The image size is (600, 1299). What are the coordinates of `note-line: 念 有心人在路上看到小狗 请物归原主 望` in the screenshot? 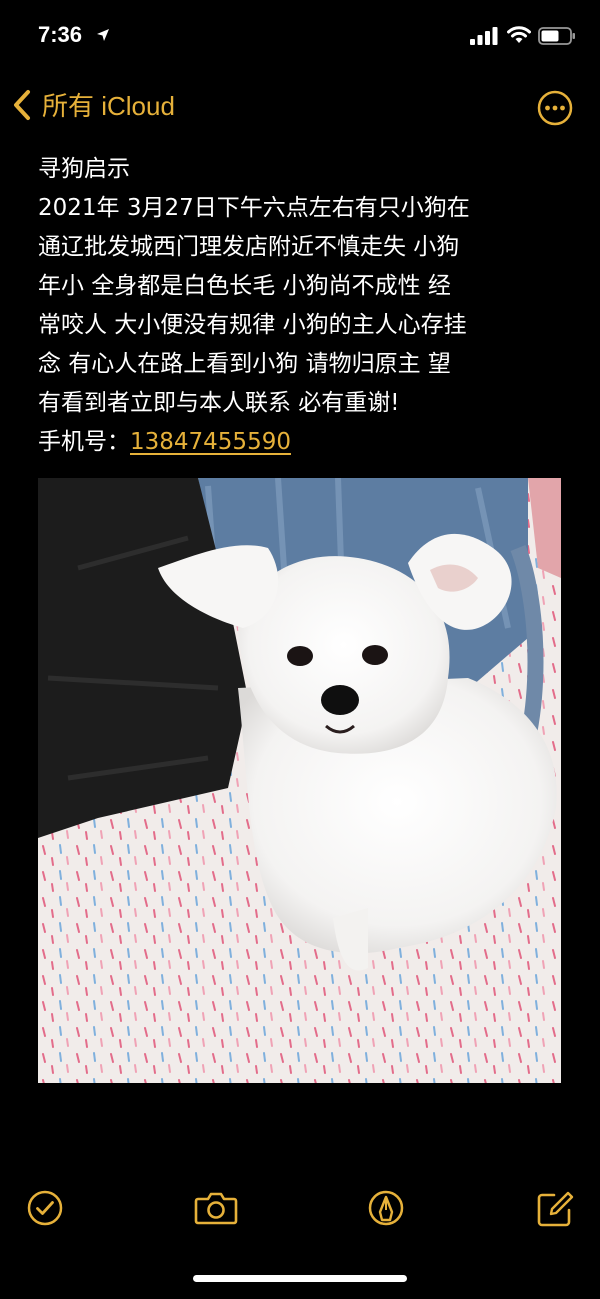 It's located at (244, 364).